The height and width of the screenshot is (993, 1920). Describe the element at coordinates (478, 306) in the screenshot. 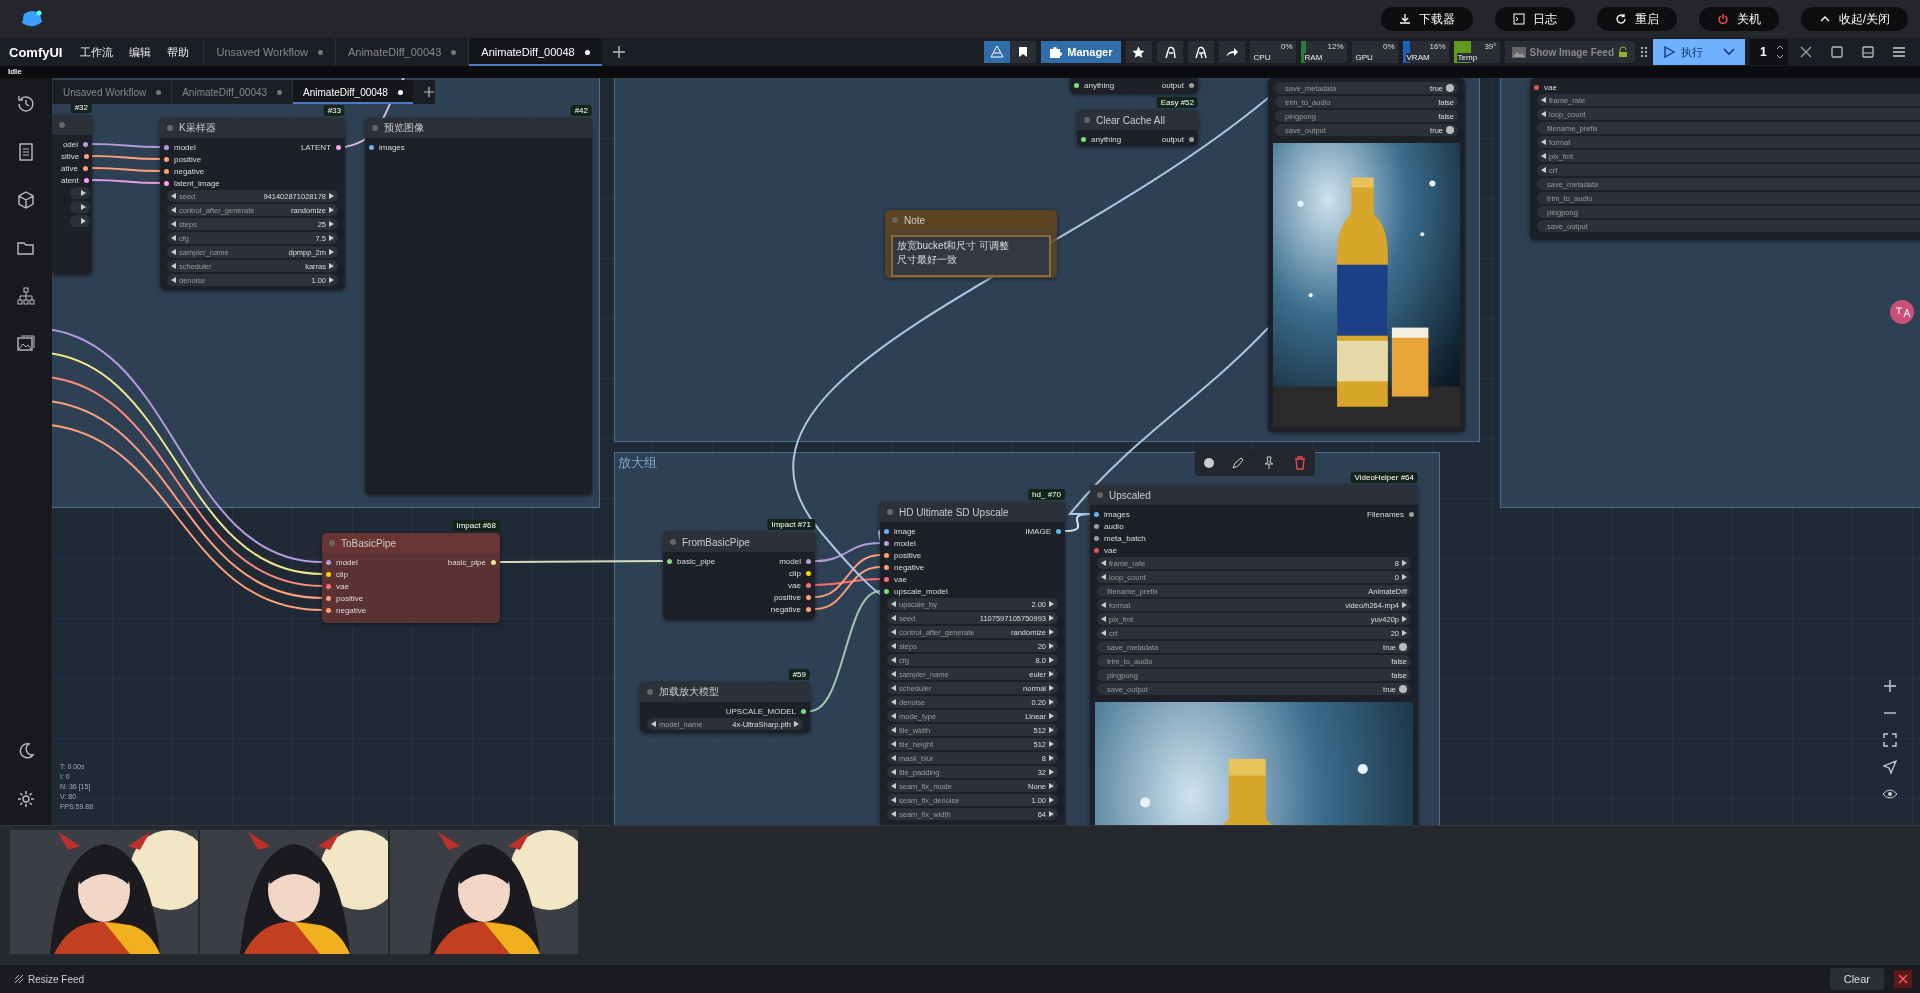

I see `node: 预览图像 images` at that location.